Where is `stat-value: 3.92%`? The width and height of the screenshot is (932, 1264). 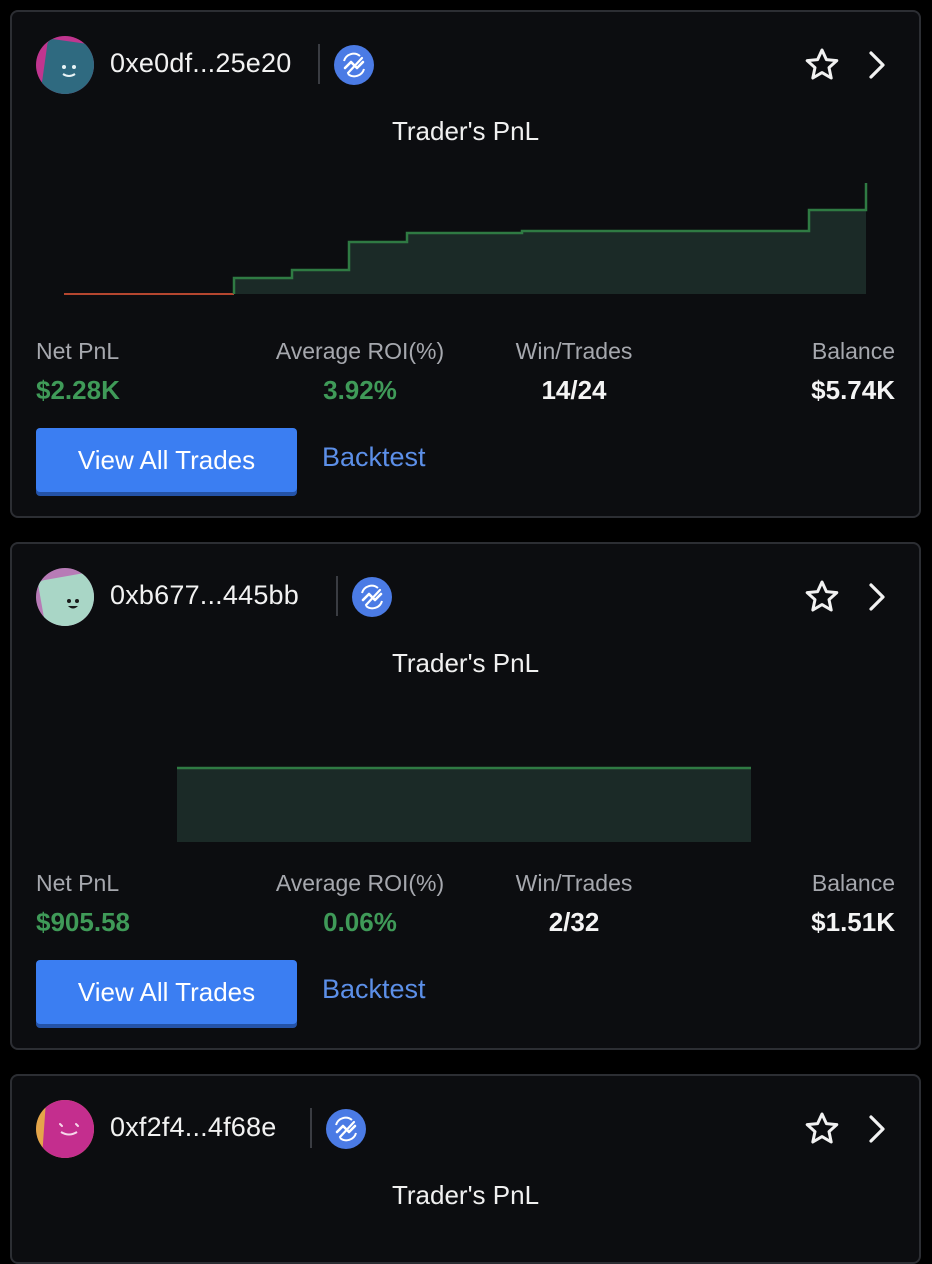
stat-value: 3.92% is located at coordinates (360, 390).